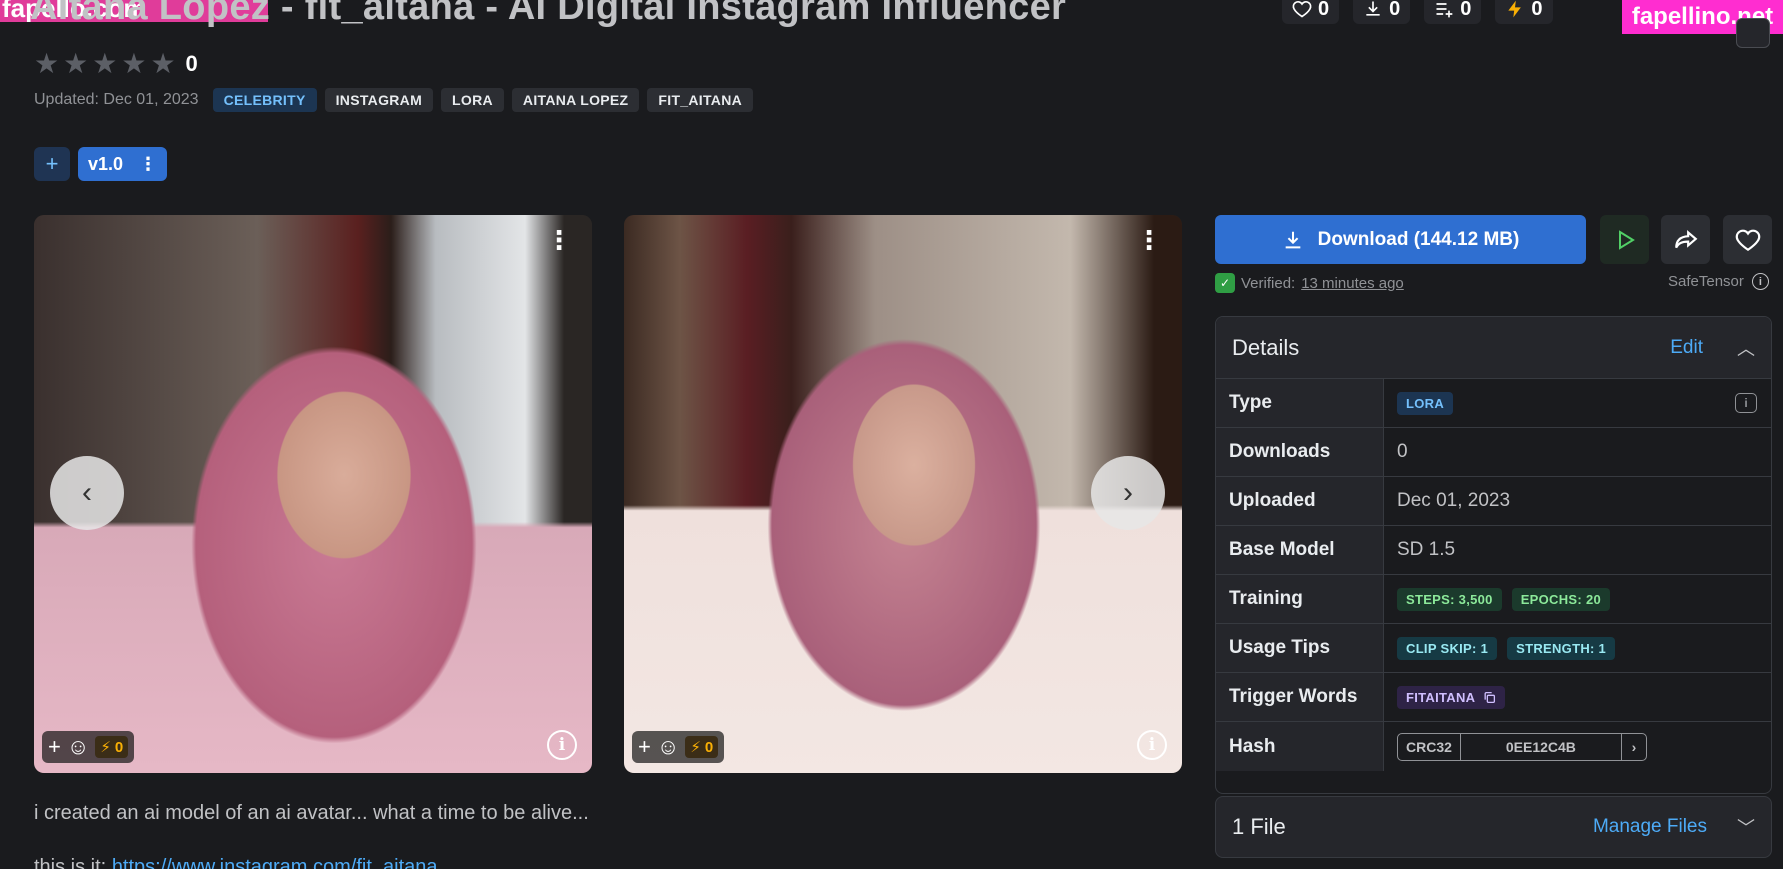  What do you see at coordinates (1706, 281) in the screenshot?
I see `file-format-label: SafeTensor` at bounding box center [1706, 281].